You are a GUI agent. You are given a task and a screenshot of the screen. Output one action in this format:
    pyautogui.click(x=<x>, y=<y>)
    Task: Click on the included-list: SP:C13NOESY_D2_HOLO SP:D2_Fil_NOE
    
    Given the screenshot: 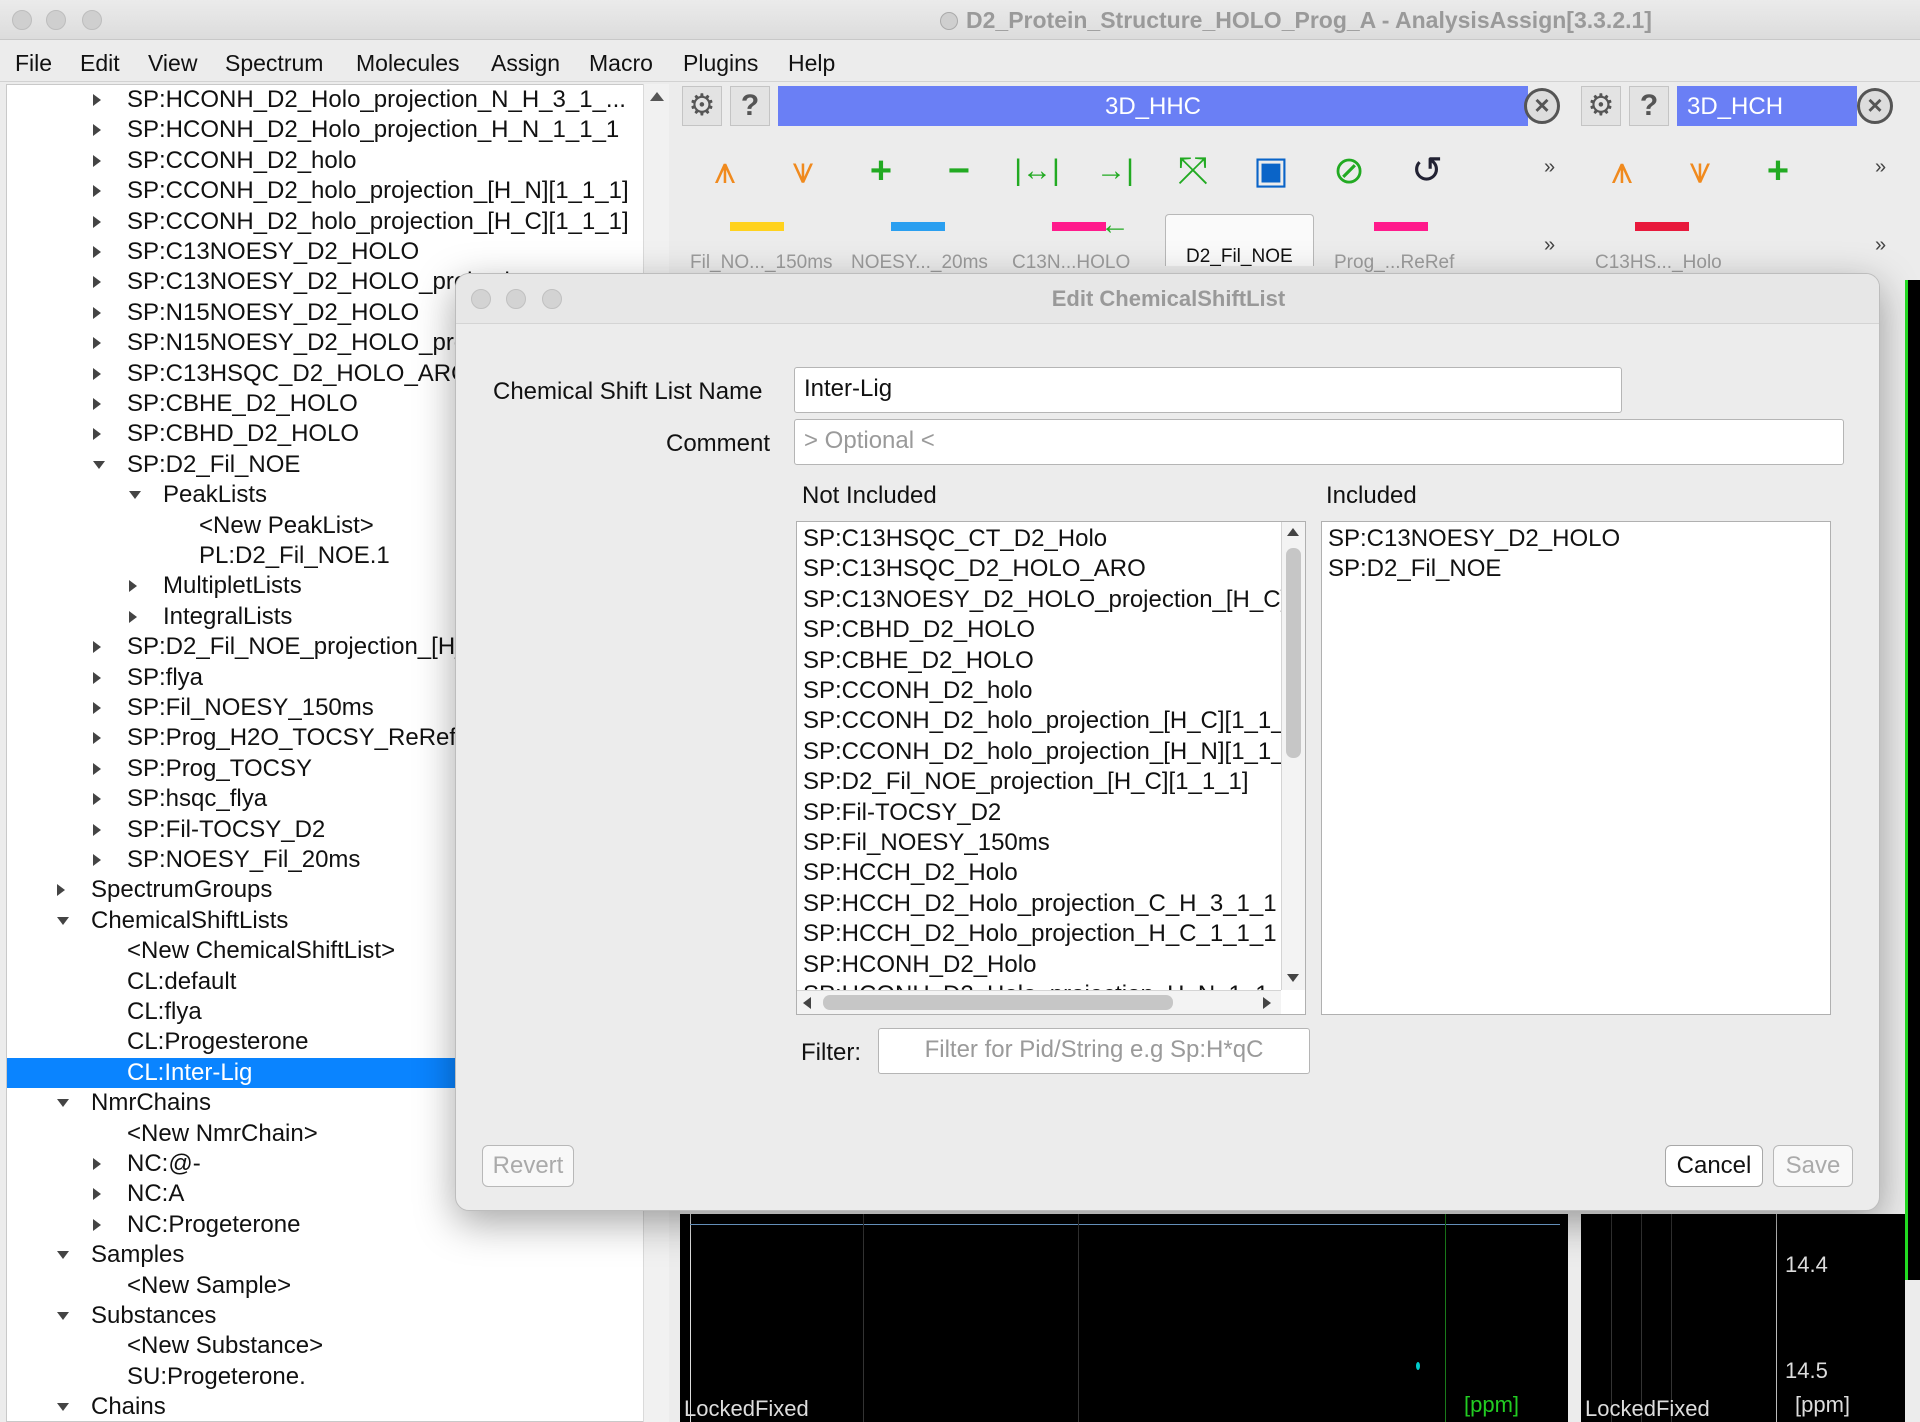 What is the action you would take?
    pyautogui.click(x=1576, y=768)
    